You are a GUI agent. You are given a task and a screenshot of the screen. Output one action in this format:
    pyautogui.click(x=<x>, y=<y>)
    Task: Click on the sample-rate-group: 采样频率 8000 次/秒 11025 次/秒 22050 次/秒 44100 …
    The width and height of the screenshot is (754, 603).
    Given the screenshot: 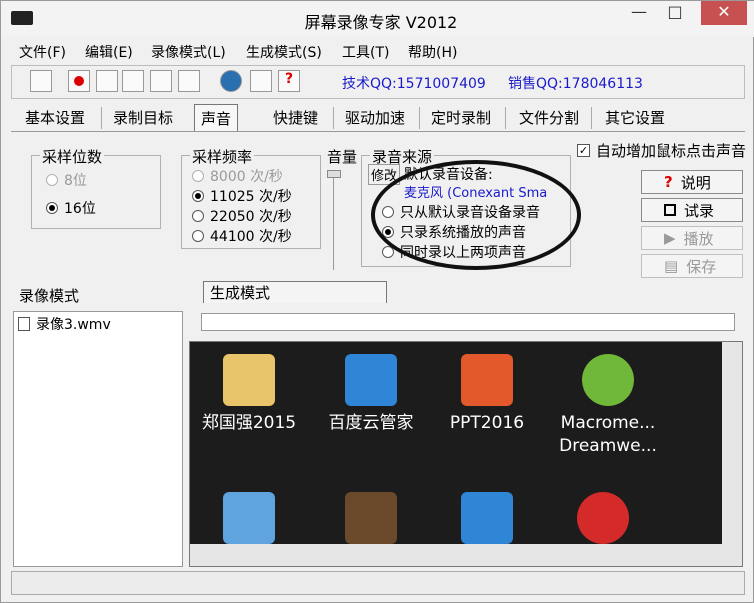 What is the action you would take?
    pyautogui.click(x=251, y=197)
    